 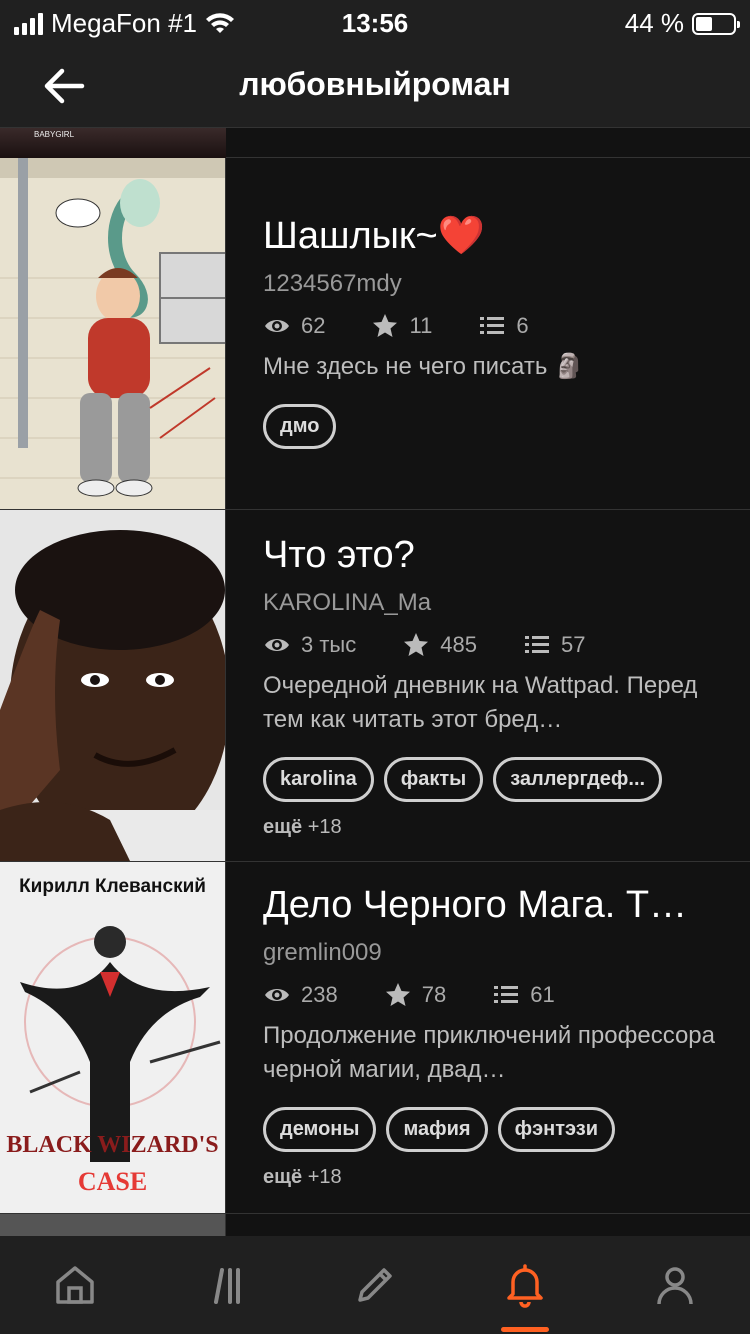 I want to click on battery-fill, so click(x=704, y=23).